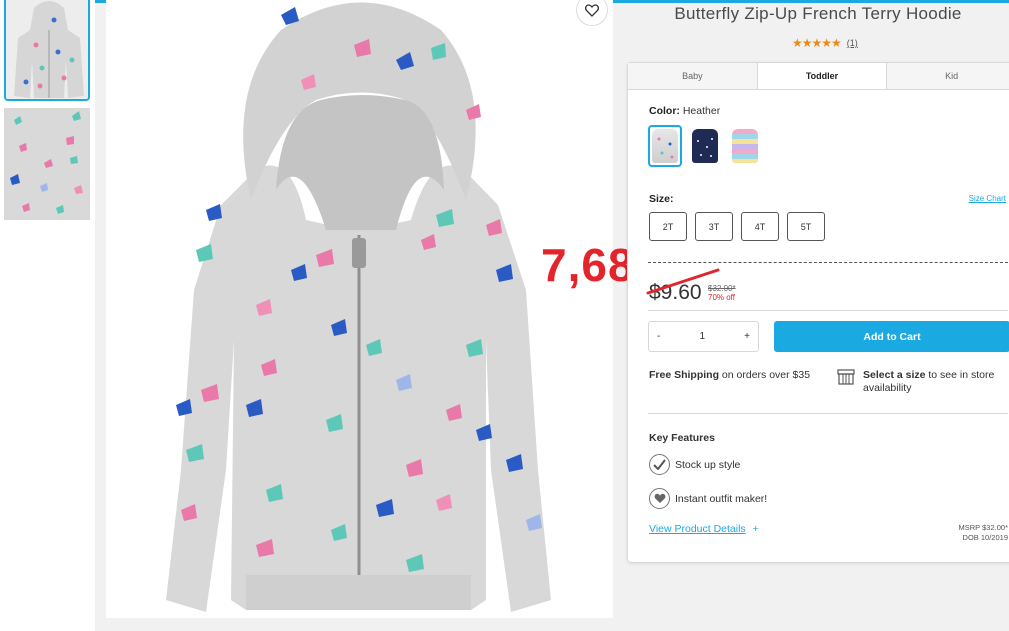  Describe the element at coordinates (765, 375) in the screenshot. I see `free-shipping-text: on orders over $35` at that location.